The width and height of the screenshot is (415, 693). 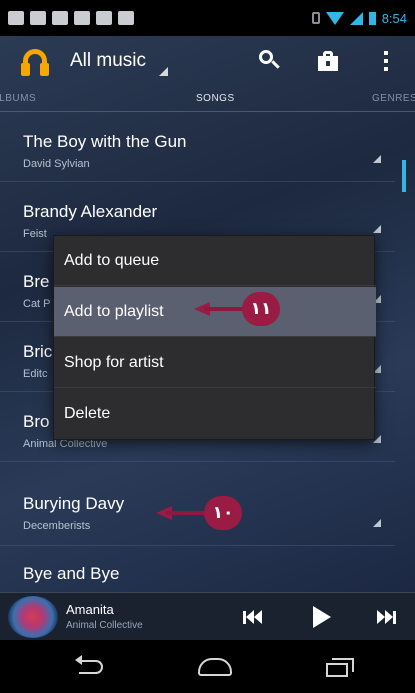 I want to click on song-title: Bre, so click(x=36, y=281).